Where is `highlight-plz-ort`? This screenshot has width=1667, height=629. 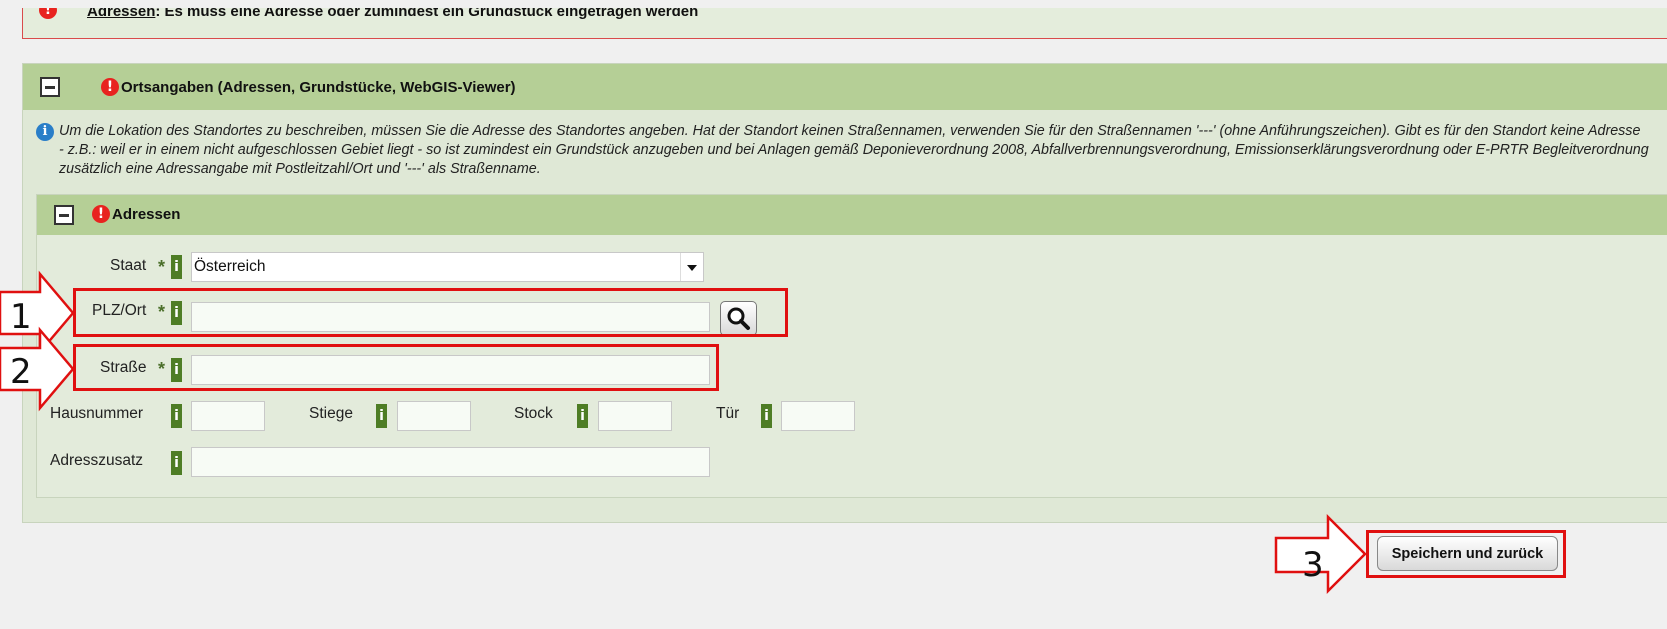 highlight-plz-ort is located at coordinates (430, 312).